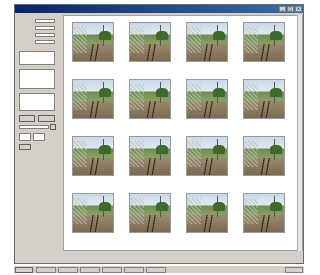 The image size is (320, 275). Describe the element at coordinates (34, 127) in the screenshot. I see `select-field` at that location.